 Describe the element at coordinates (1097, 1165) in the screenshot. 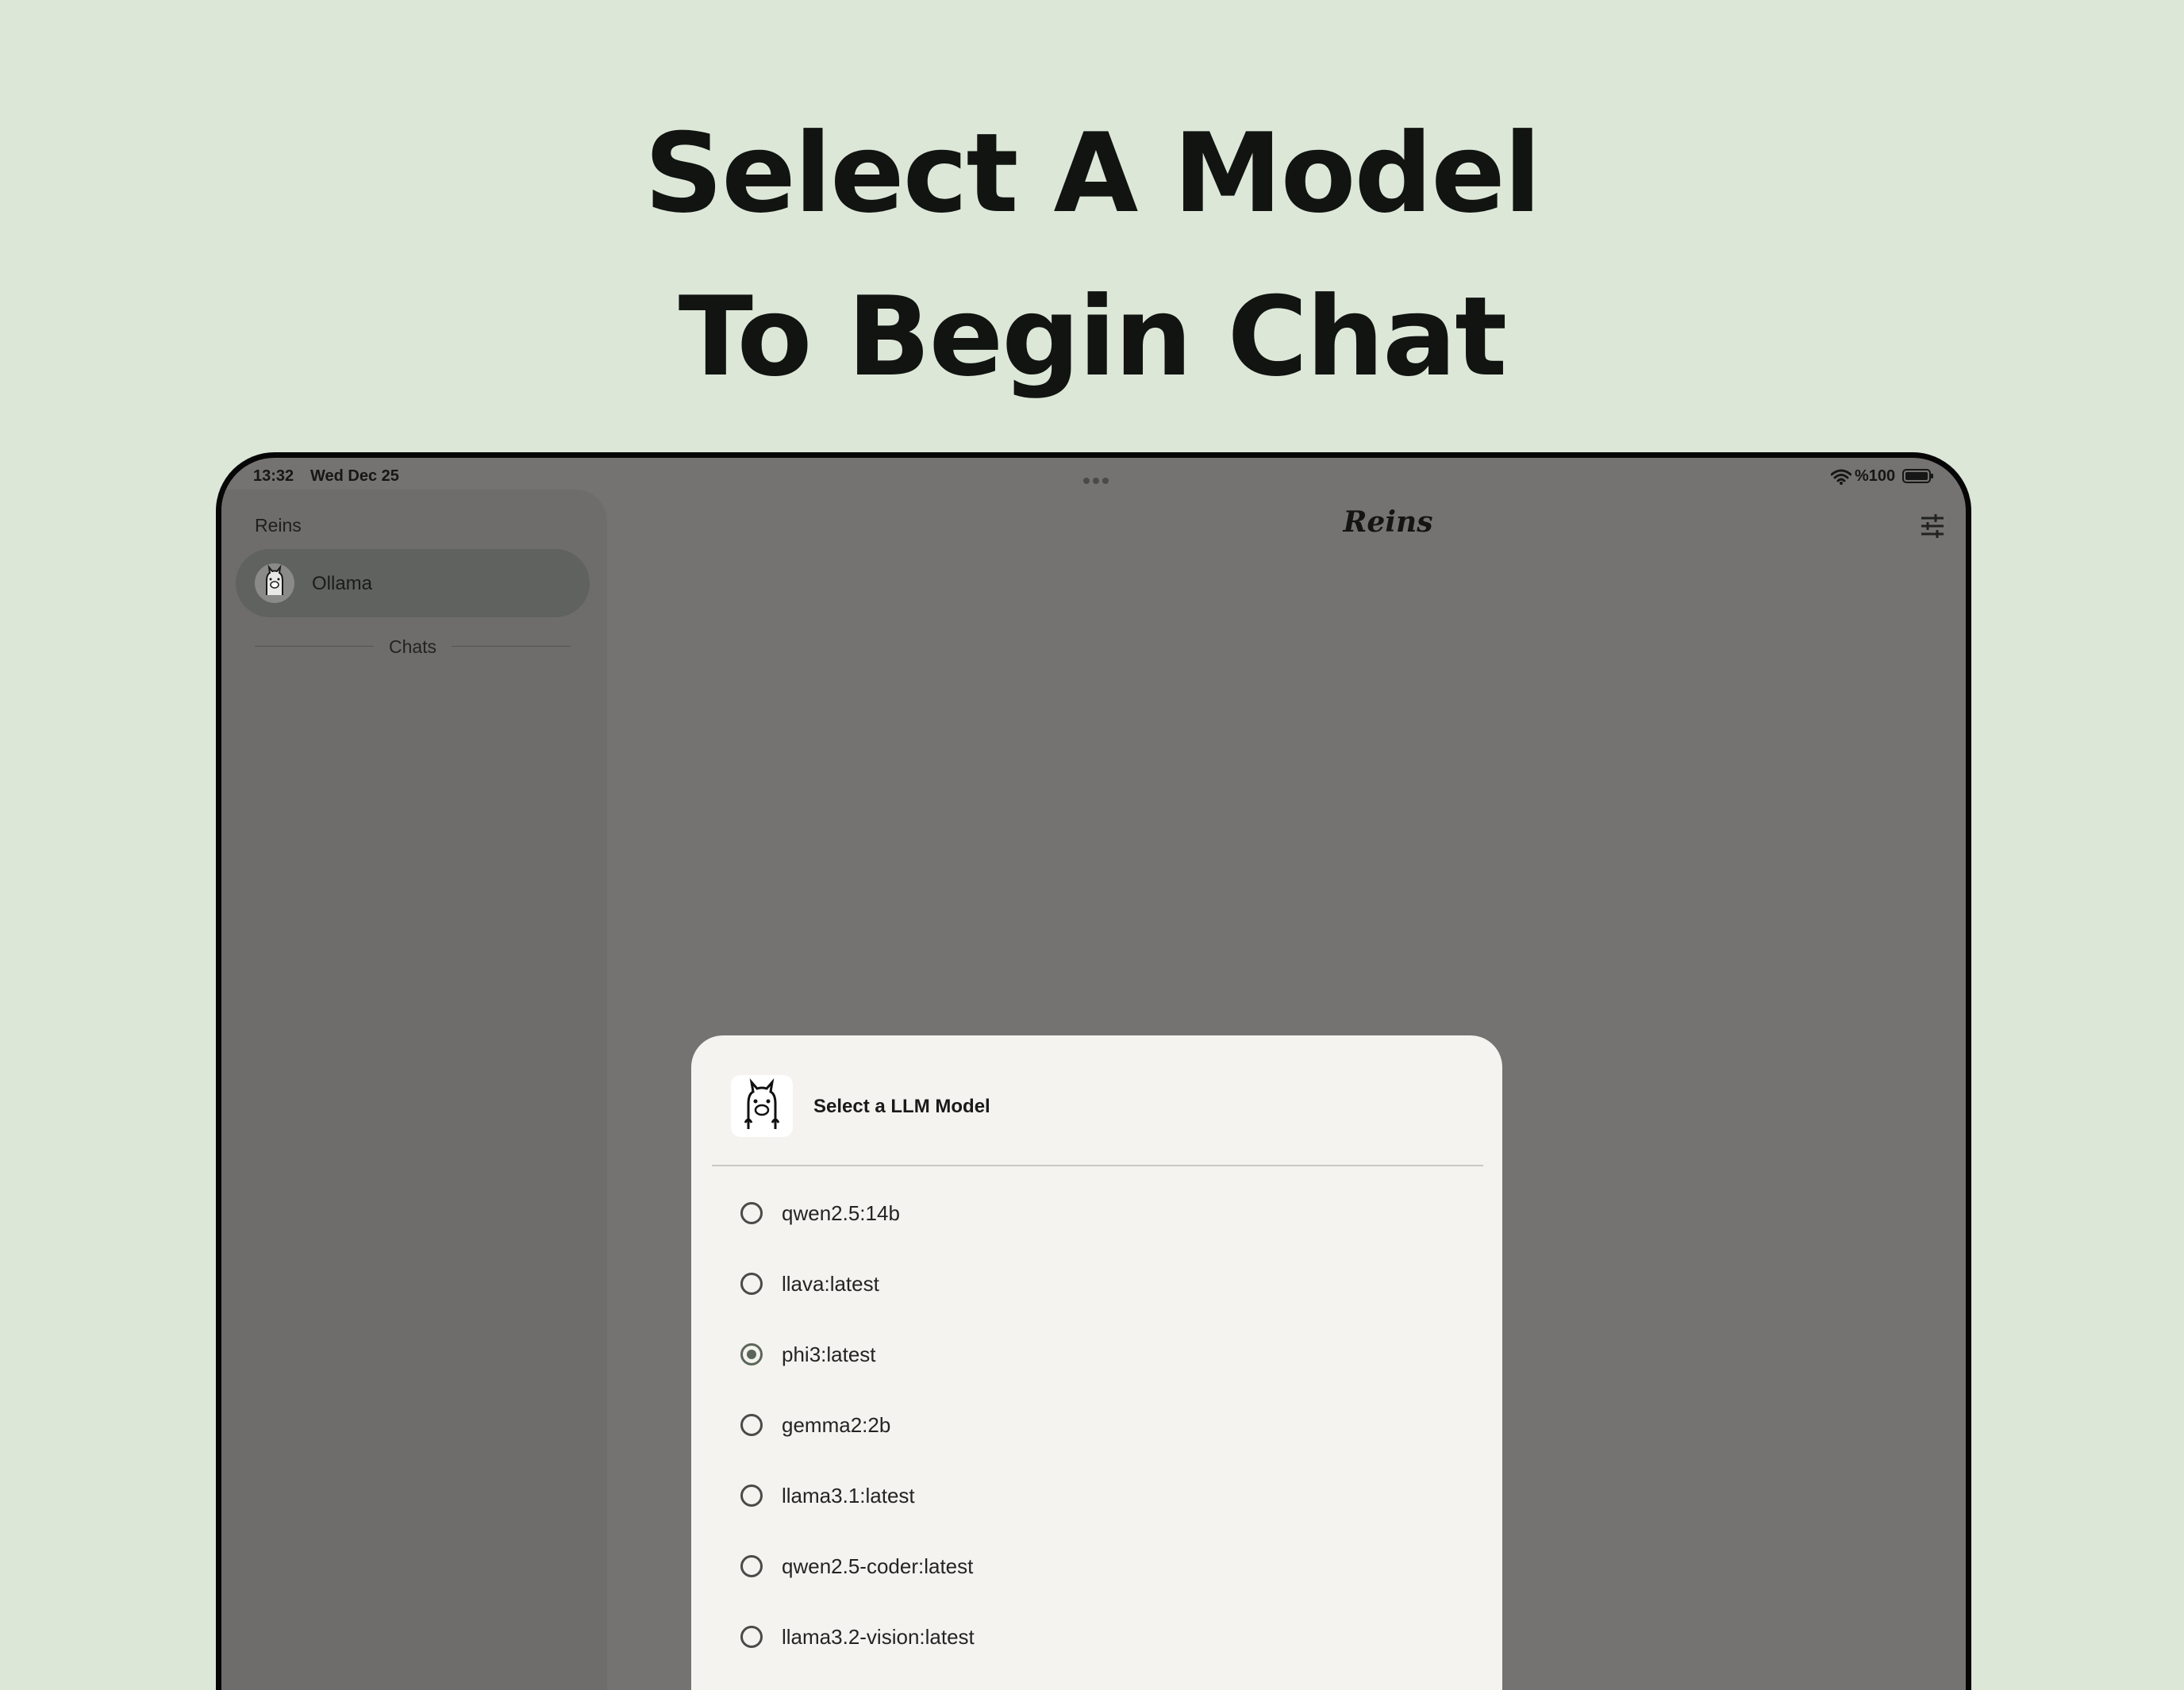

I see `dialog-divider` at that location.